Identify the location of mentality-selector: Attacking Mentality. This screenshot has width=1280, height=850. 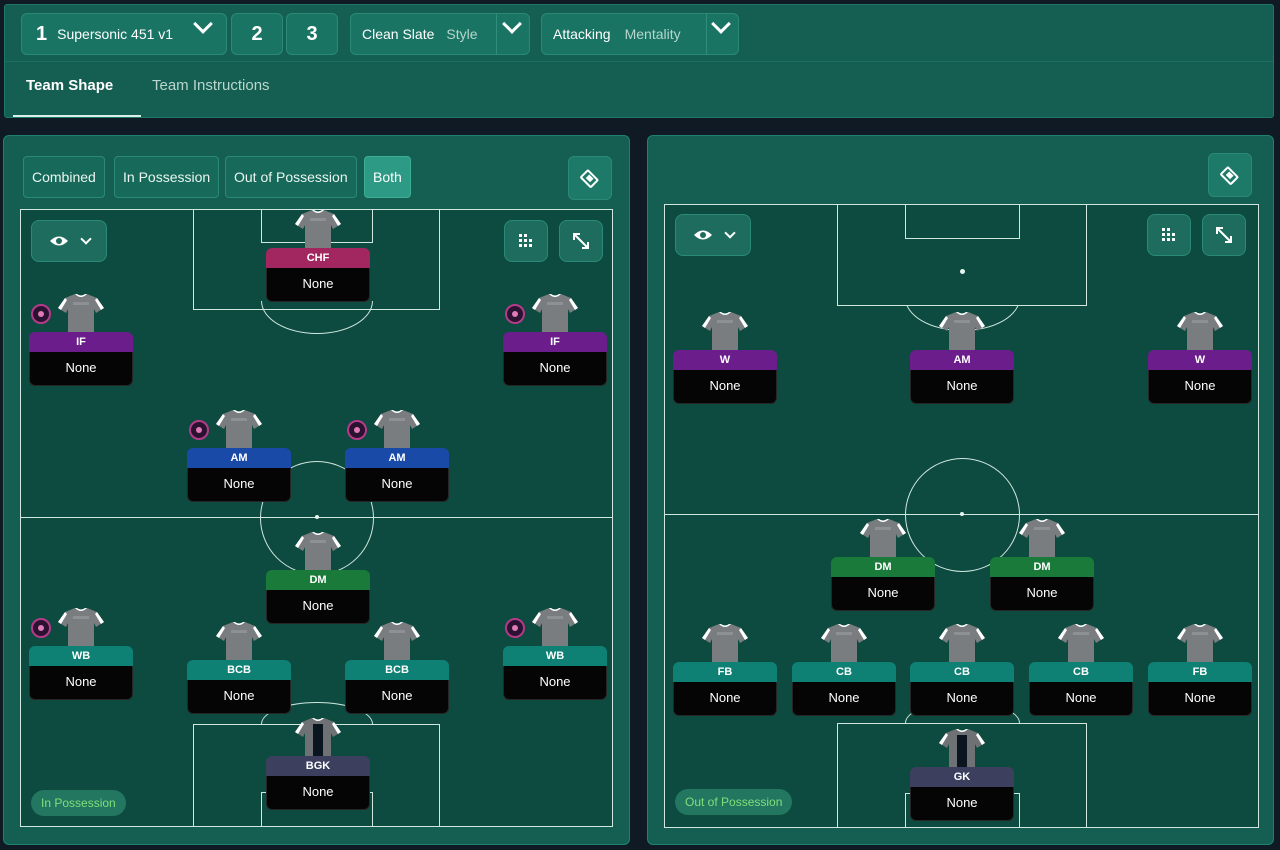
(640, 34).